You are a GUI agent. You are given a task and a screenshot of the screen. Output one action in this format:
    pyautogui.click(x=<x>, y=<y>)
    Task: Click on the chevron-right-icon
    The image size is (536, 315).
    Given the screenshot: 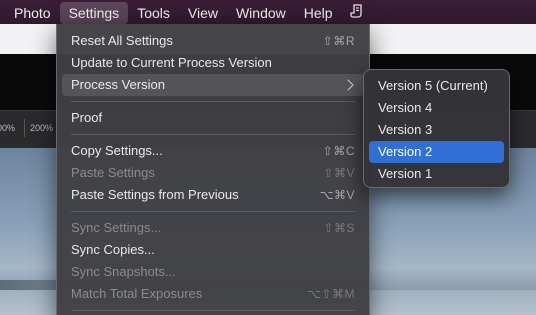 What is the action you would take?
    pyautogui.click(x=348, y=85)
    